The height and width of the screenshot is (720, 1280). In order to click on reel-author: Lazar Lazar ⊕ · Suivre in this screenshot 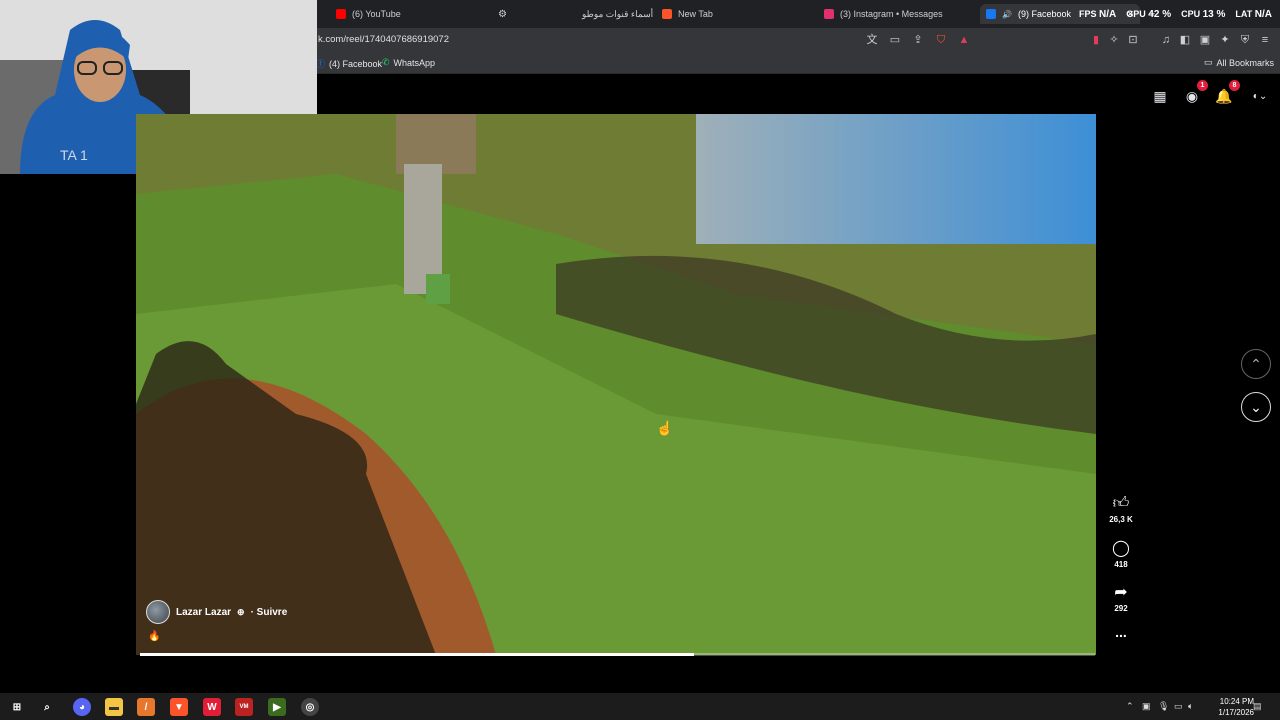, I will do `click(216, 612)`.